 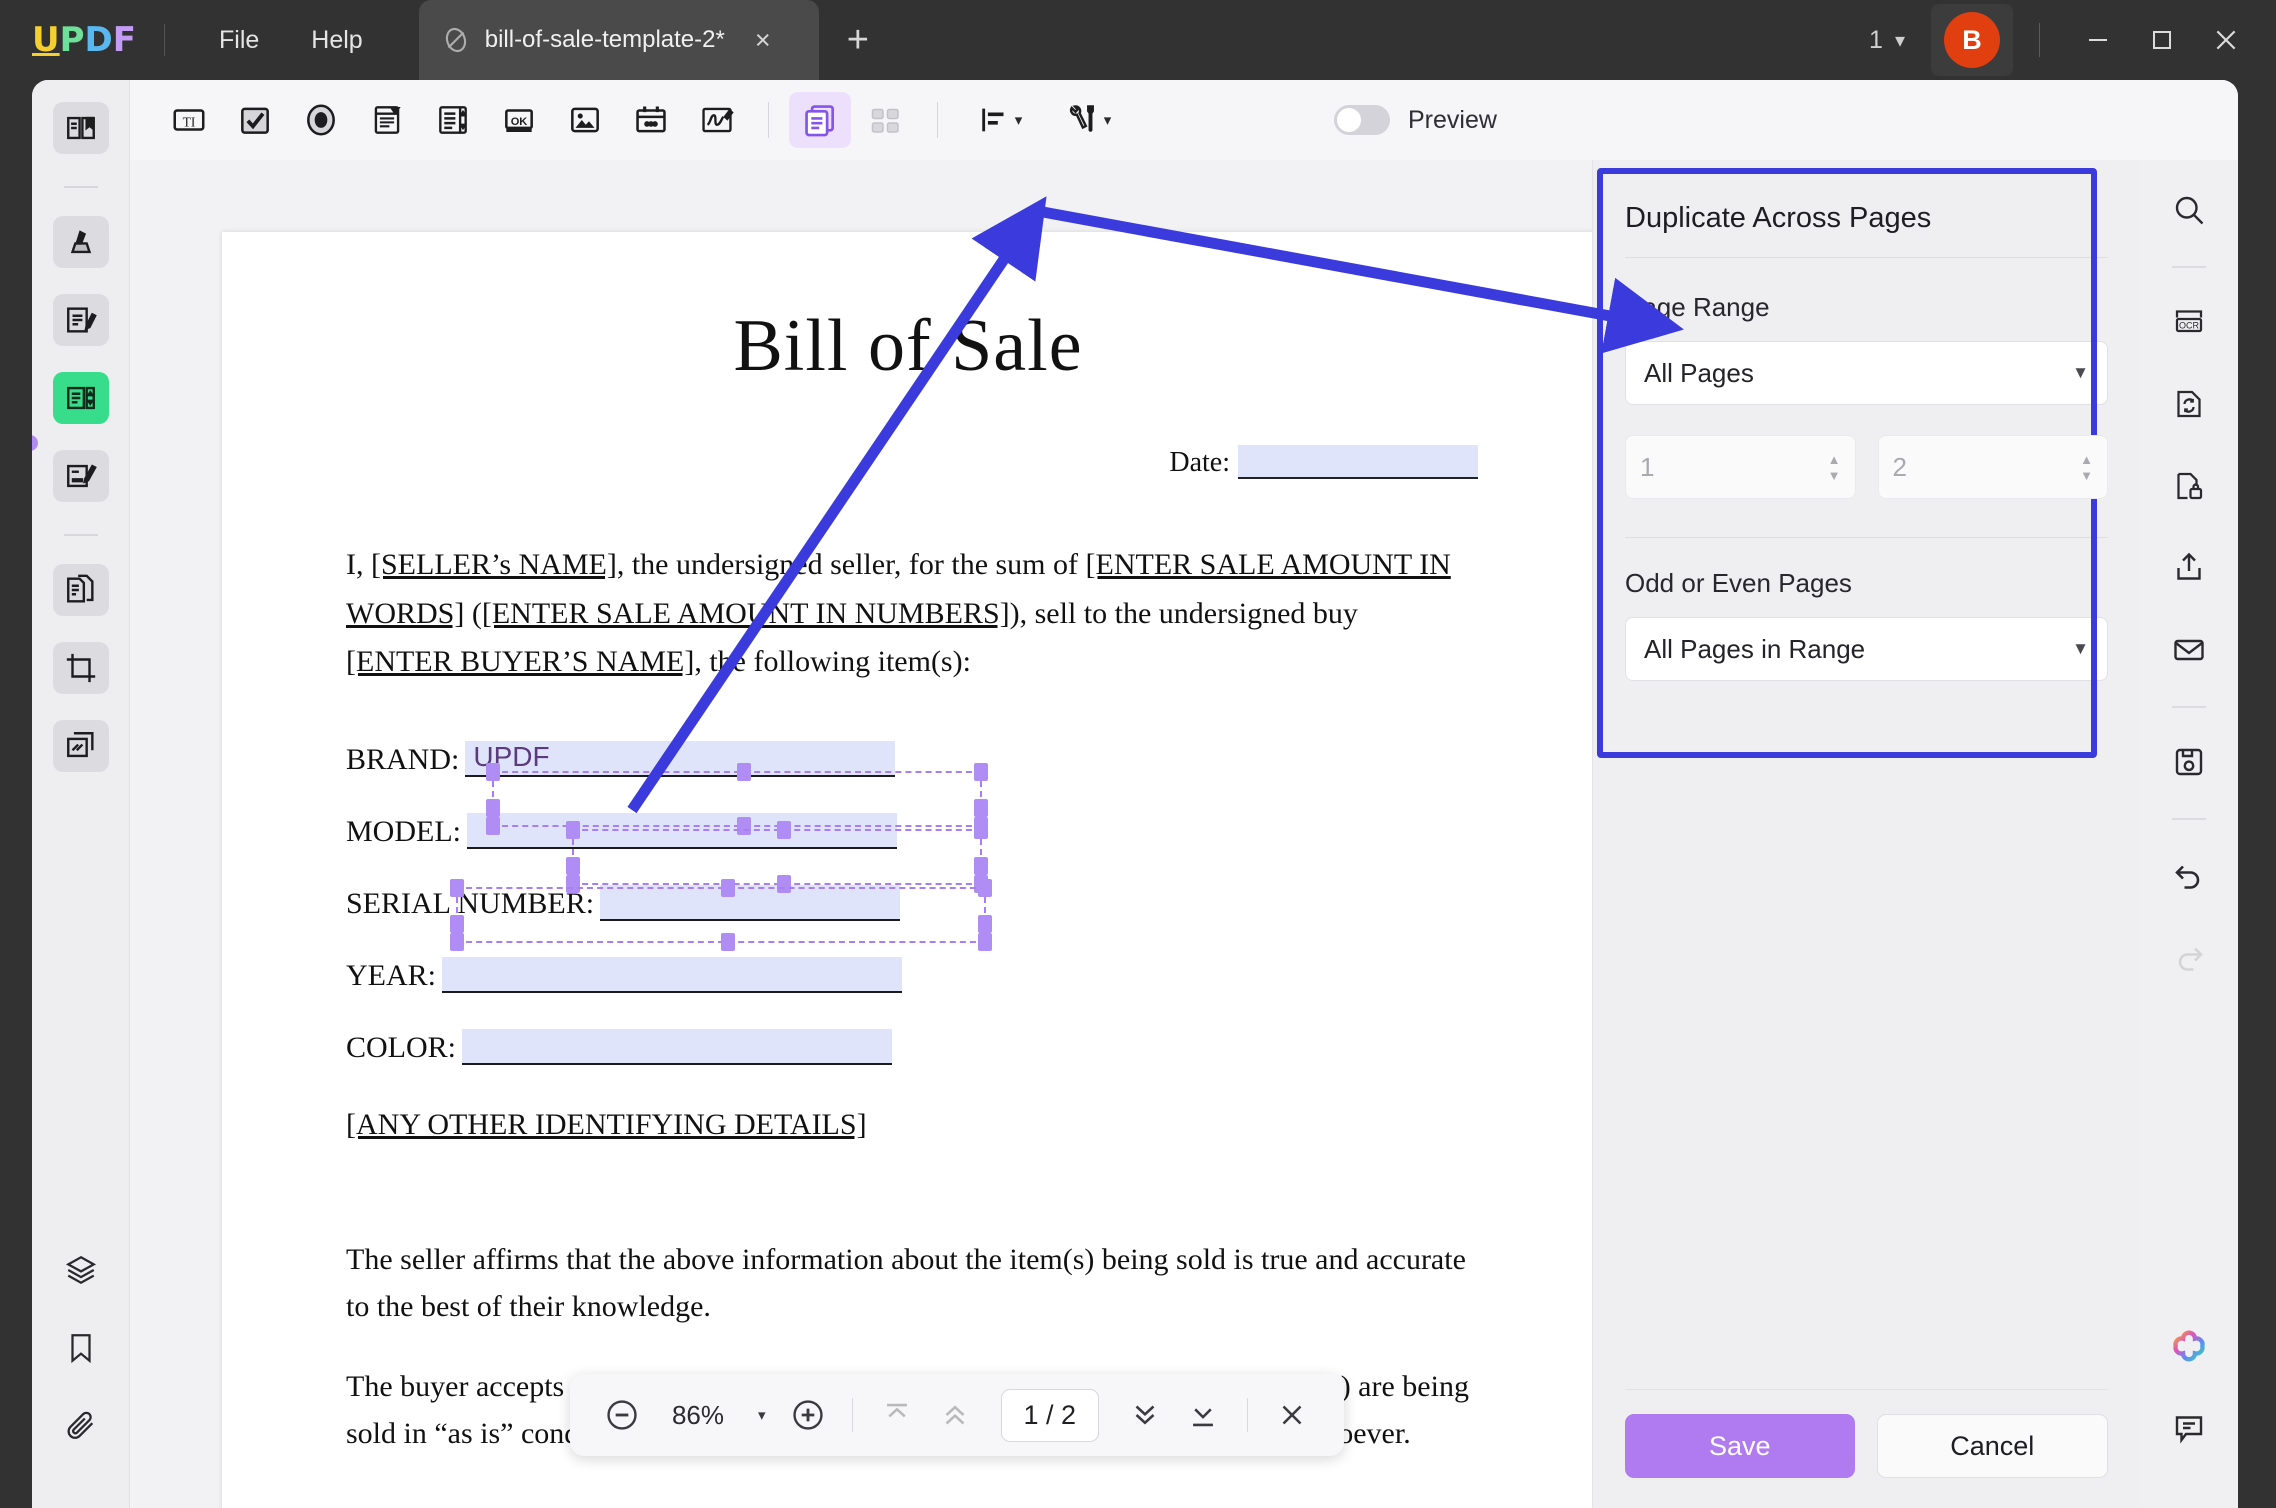 I want to click on active-indicator-dot, so click(x=35, y=443).